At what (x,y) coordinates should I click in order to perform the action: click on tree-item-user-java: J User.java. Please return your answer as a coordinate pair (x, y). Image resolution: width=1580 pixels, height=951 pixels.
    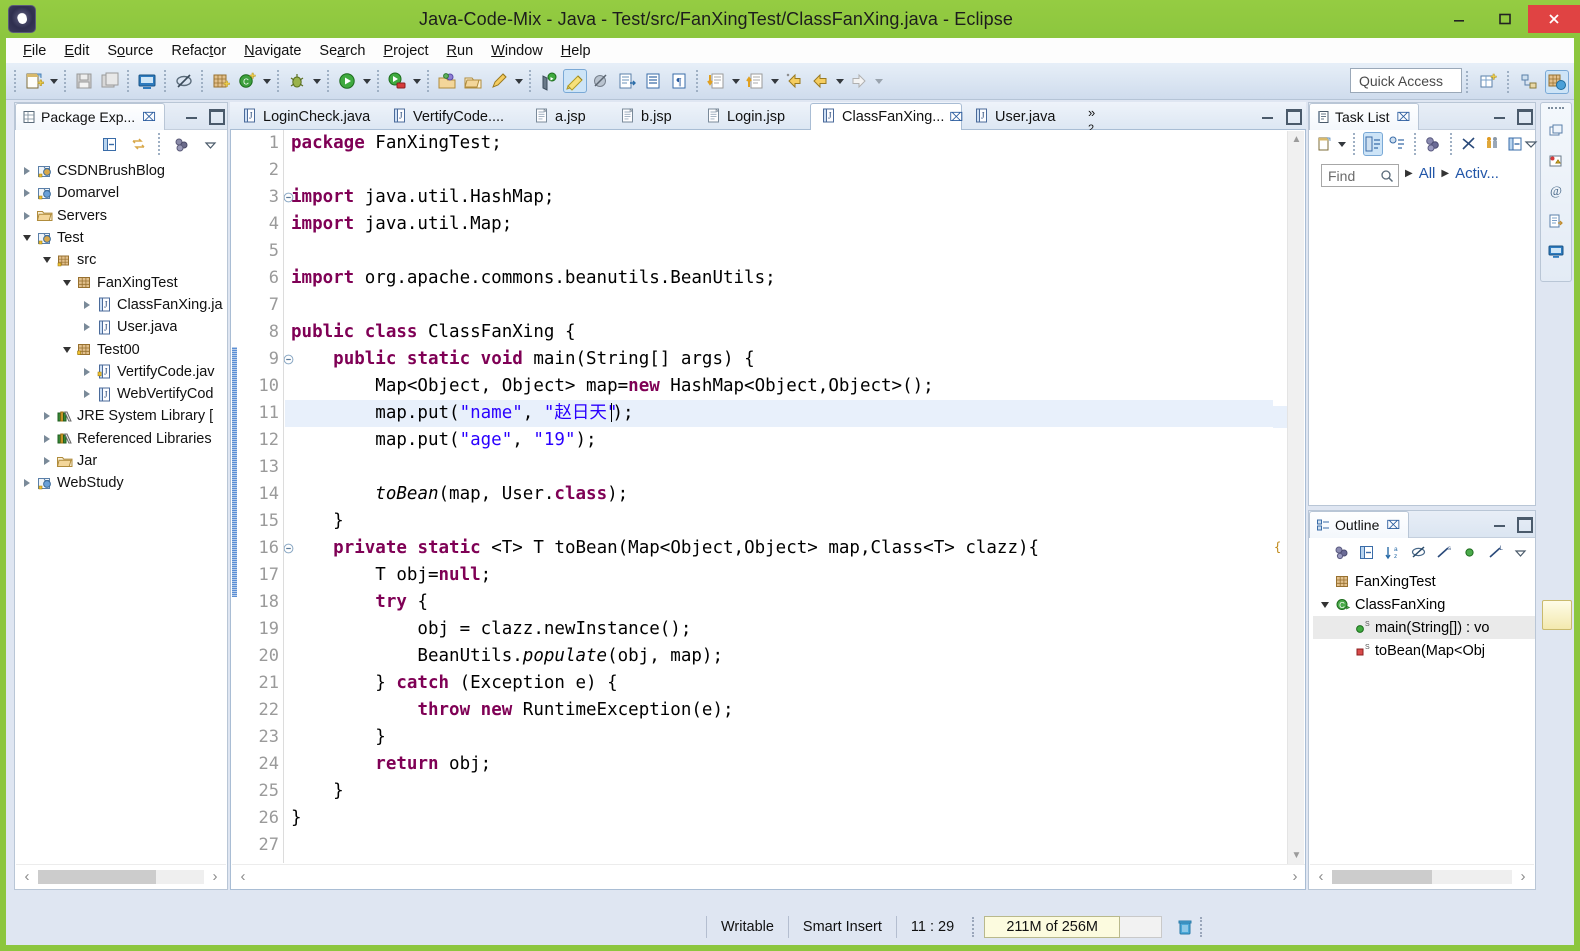
    Looking at the image, I should click on (122, 327).